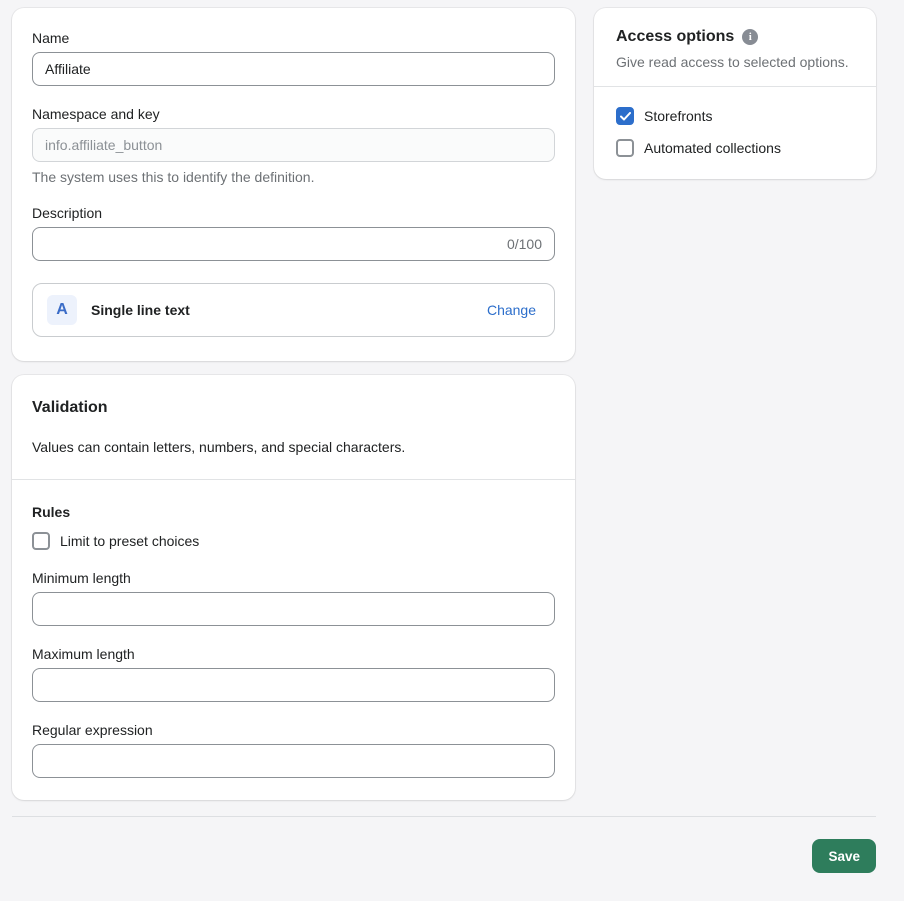  I want to click on automated-collections-checkbox-row: Automated collections, so click(735, 148).